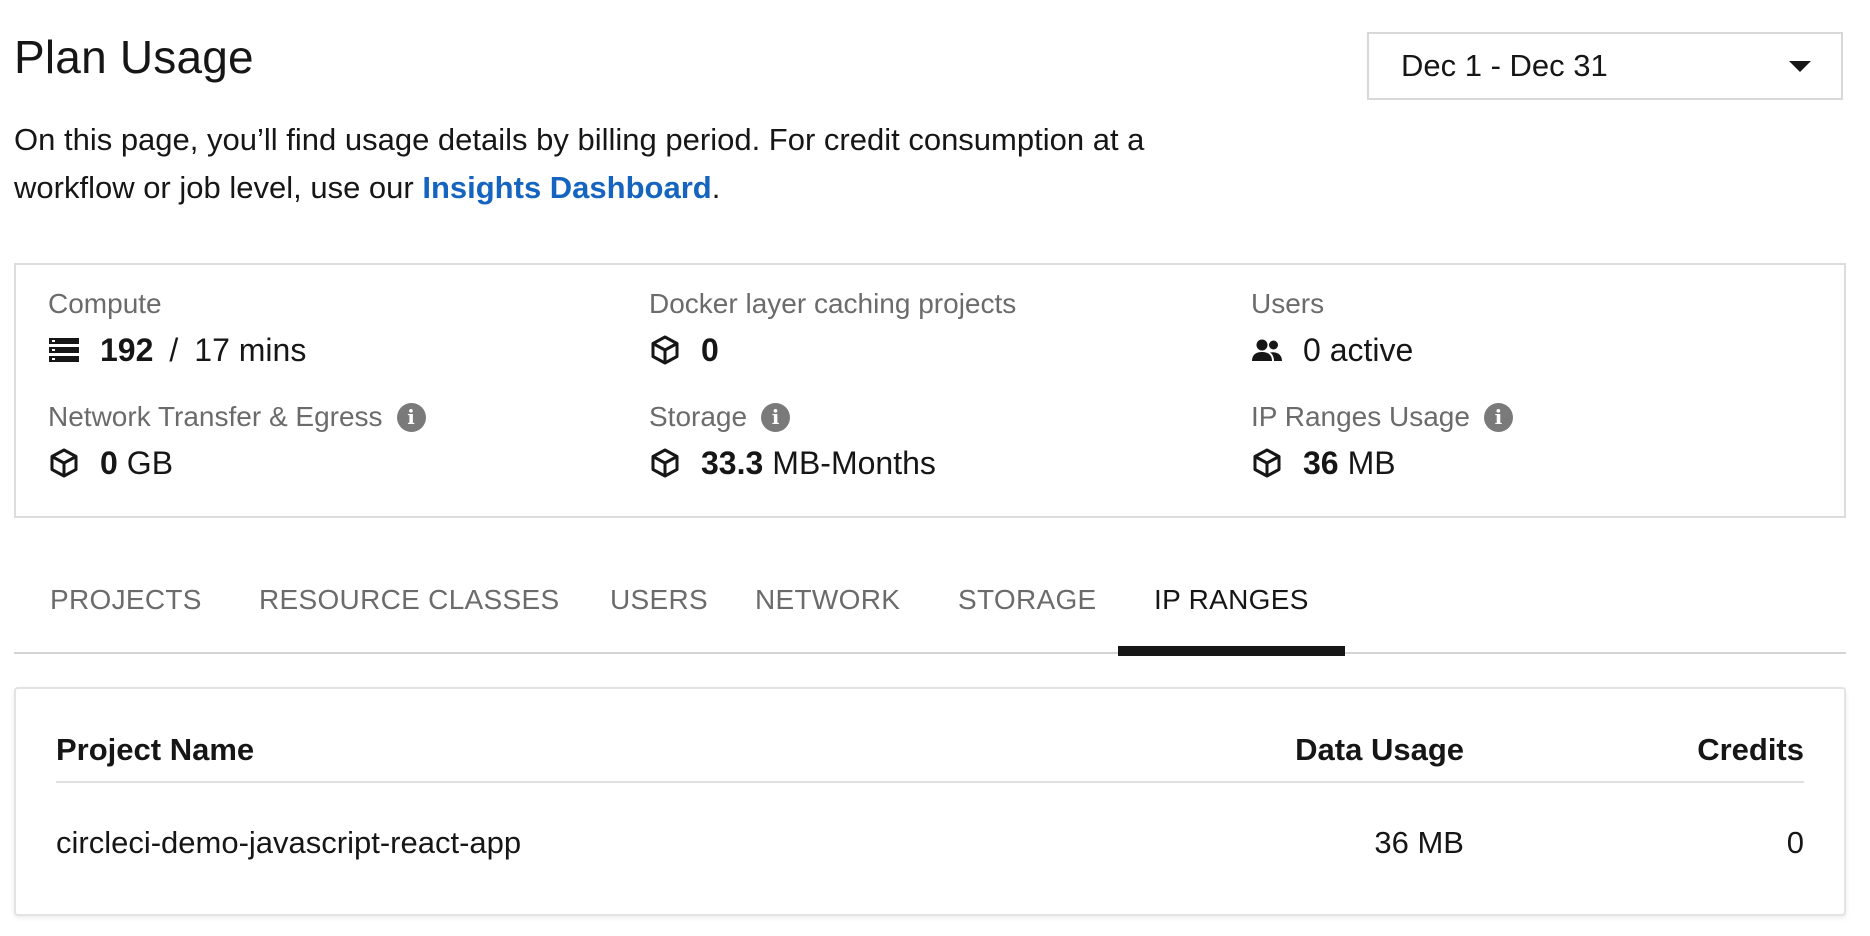  I want to click on billing-period-value: Dec 1 - Dec 31, so click(1504, 65).